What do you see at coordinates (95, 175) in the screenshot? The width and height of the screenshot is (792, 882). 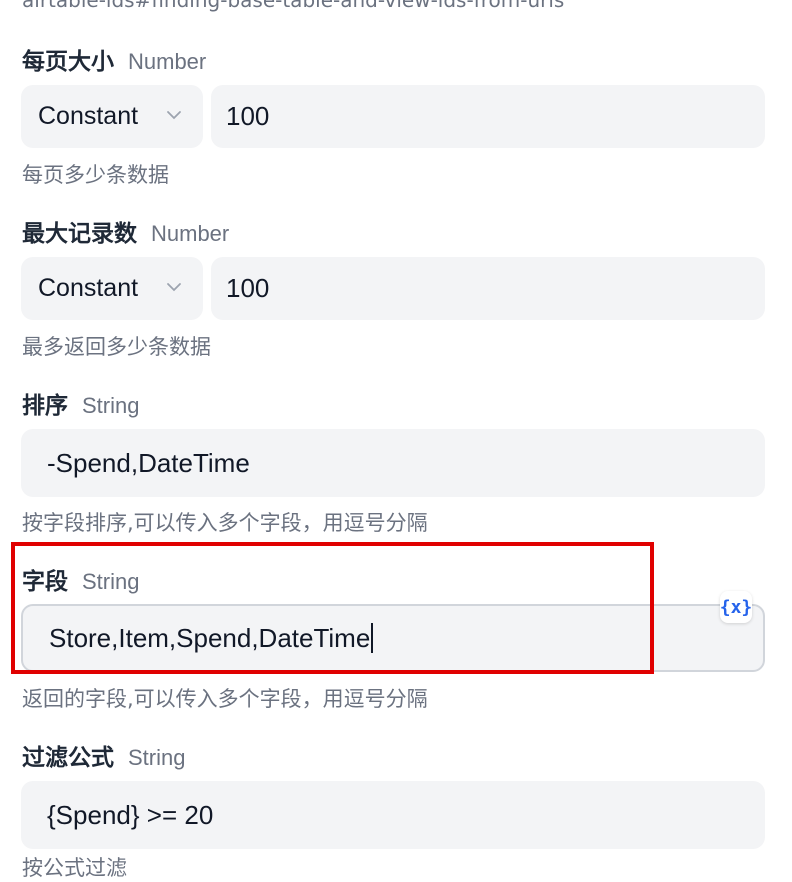 I see `page-size-help: 每页多少条数据` at bounding box center [95, 175].